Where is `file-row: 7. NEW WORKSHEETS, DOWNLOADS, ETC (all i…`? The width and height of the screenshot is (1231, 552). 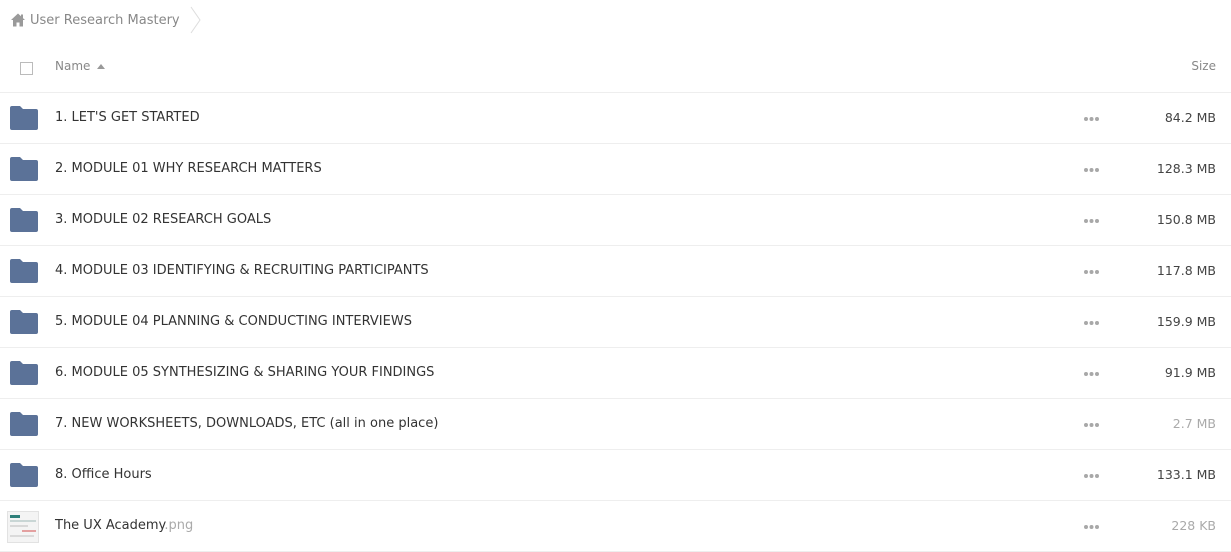
file-row: 7. NEW WORKSHEETS, DOWNLOADS, ETC (all i… is located at coordinates (615, 424).